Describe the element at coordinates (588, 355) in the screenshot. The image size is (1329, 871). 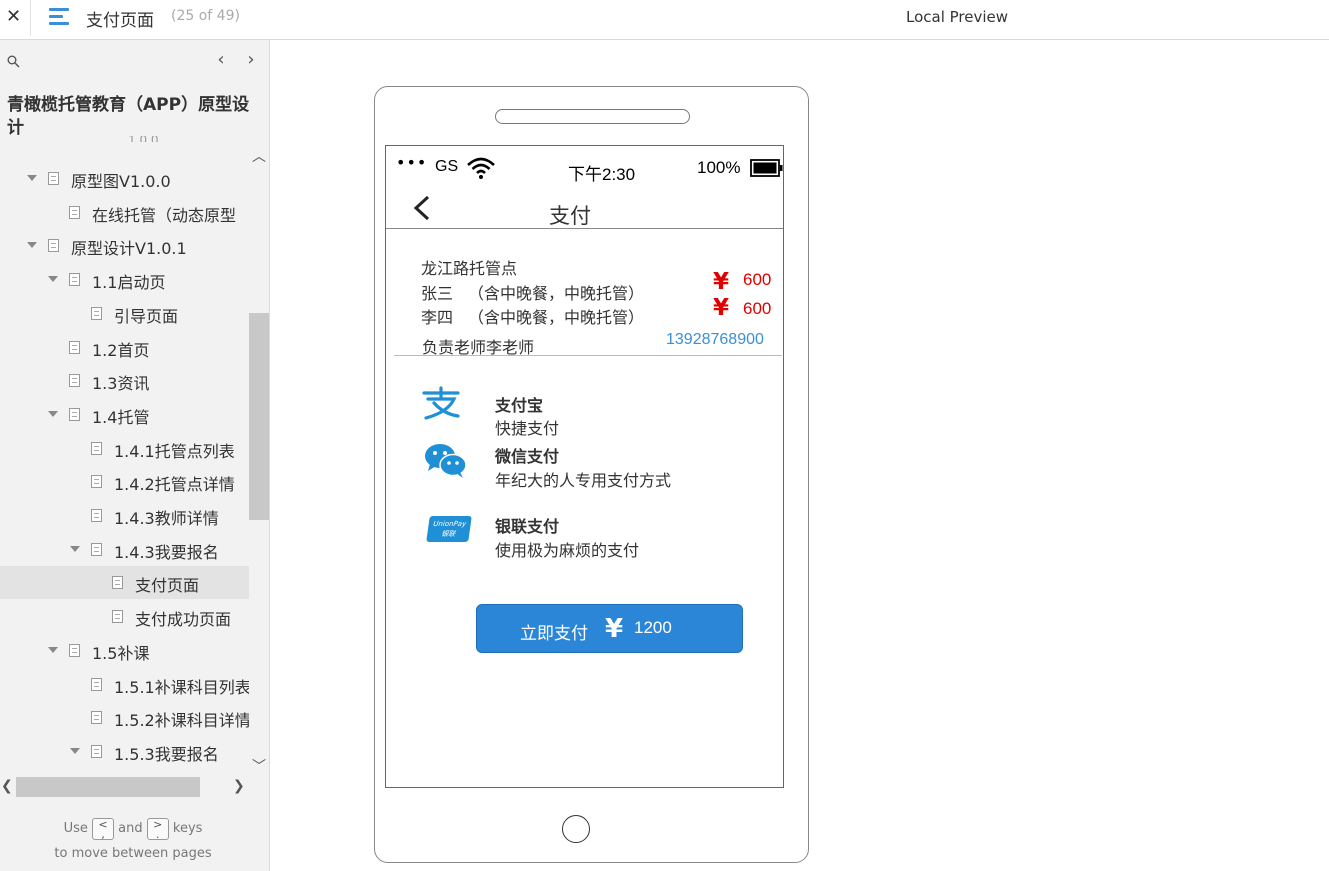
I see `divider` at that location.